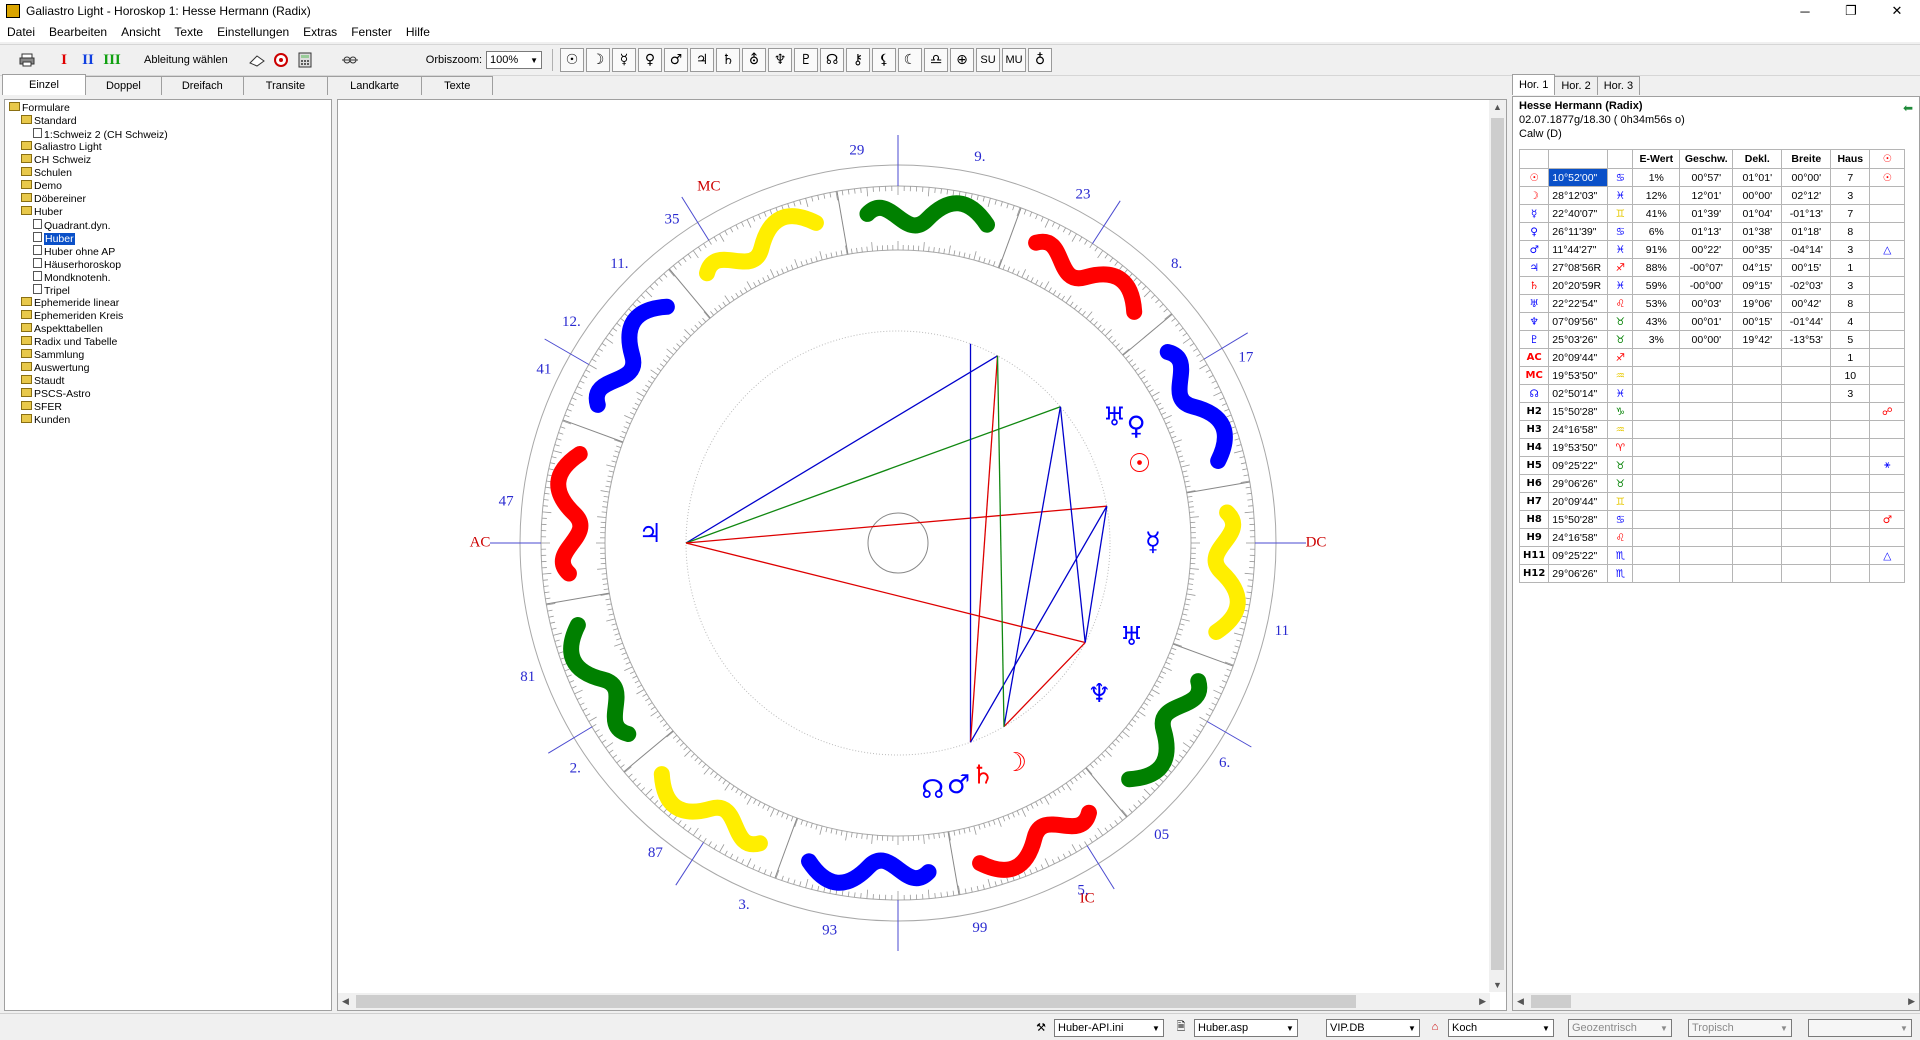  Describe the element at coordinates (1712, 447) in the screenshot. I see `table-row: H4 19°53'50" ♈` at that location.